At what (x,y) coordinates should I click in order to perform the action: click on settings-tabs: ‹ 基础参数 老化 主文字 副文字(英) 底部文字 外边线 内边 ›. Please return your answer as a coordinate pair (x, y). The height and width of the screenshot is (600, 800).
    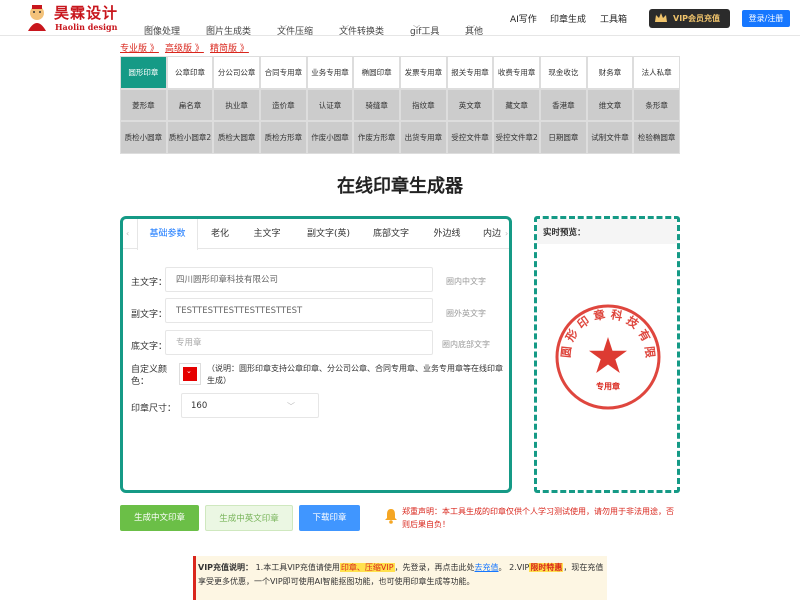
    Looking at the image, I should click on (316, 234).